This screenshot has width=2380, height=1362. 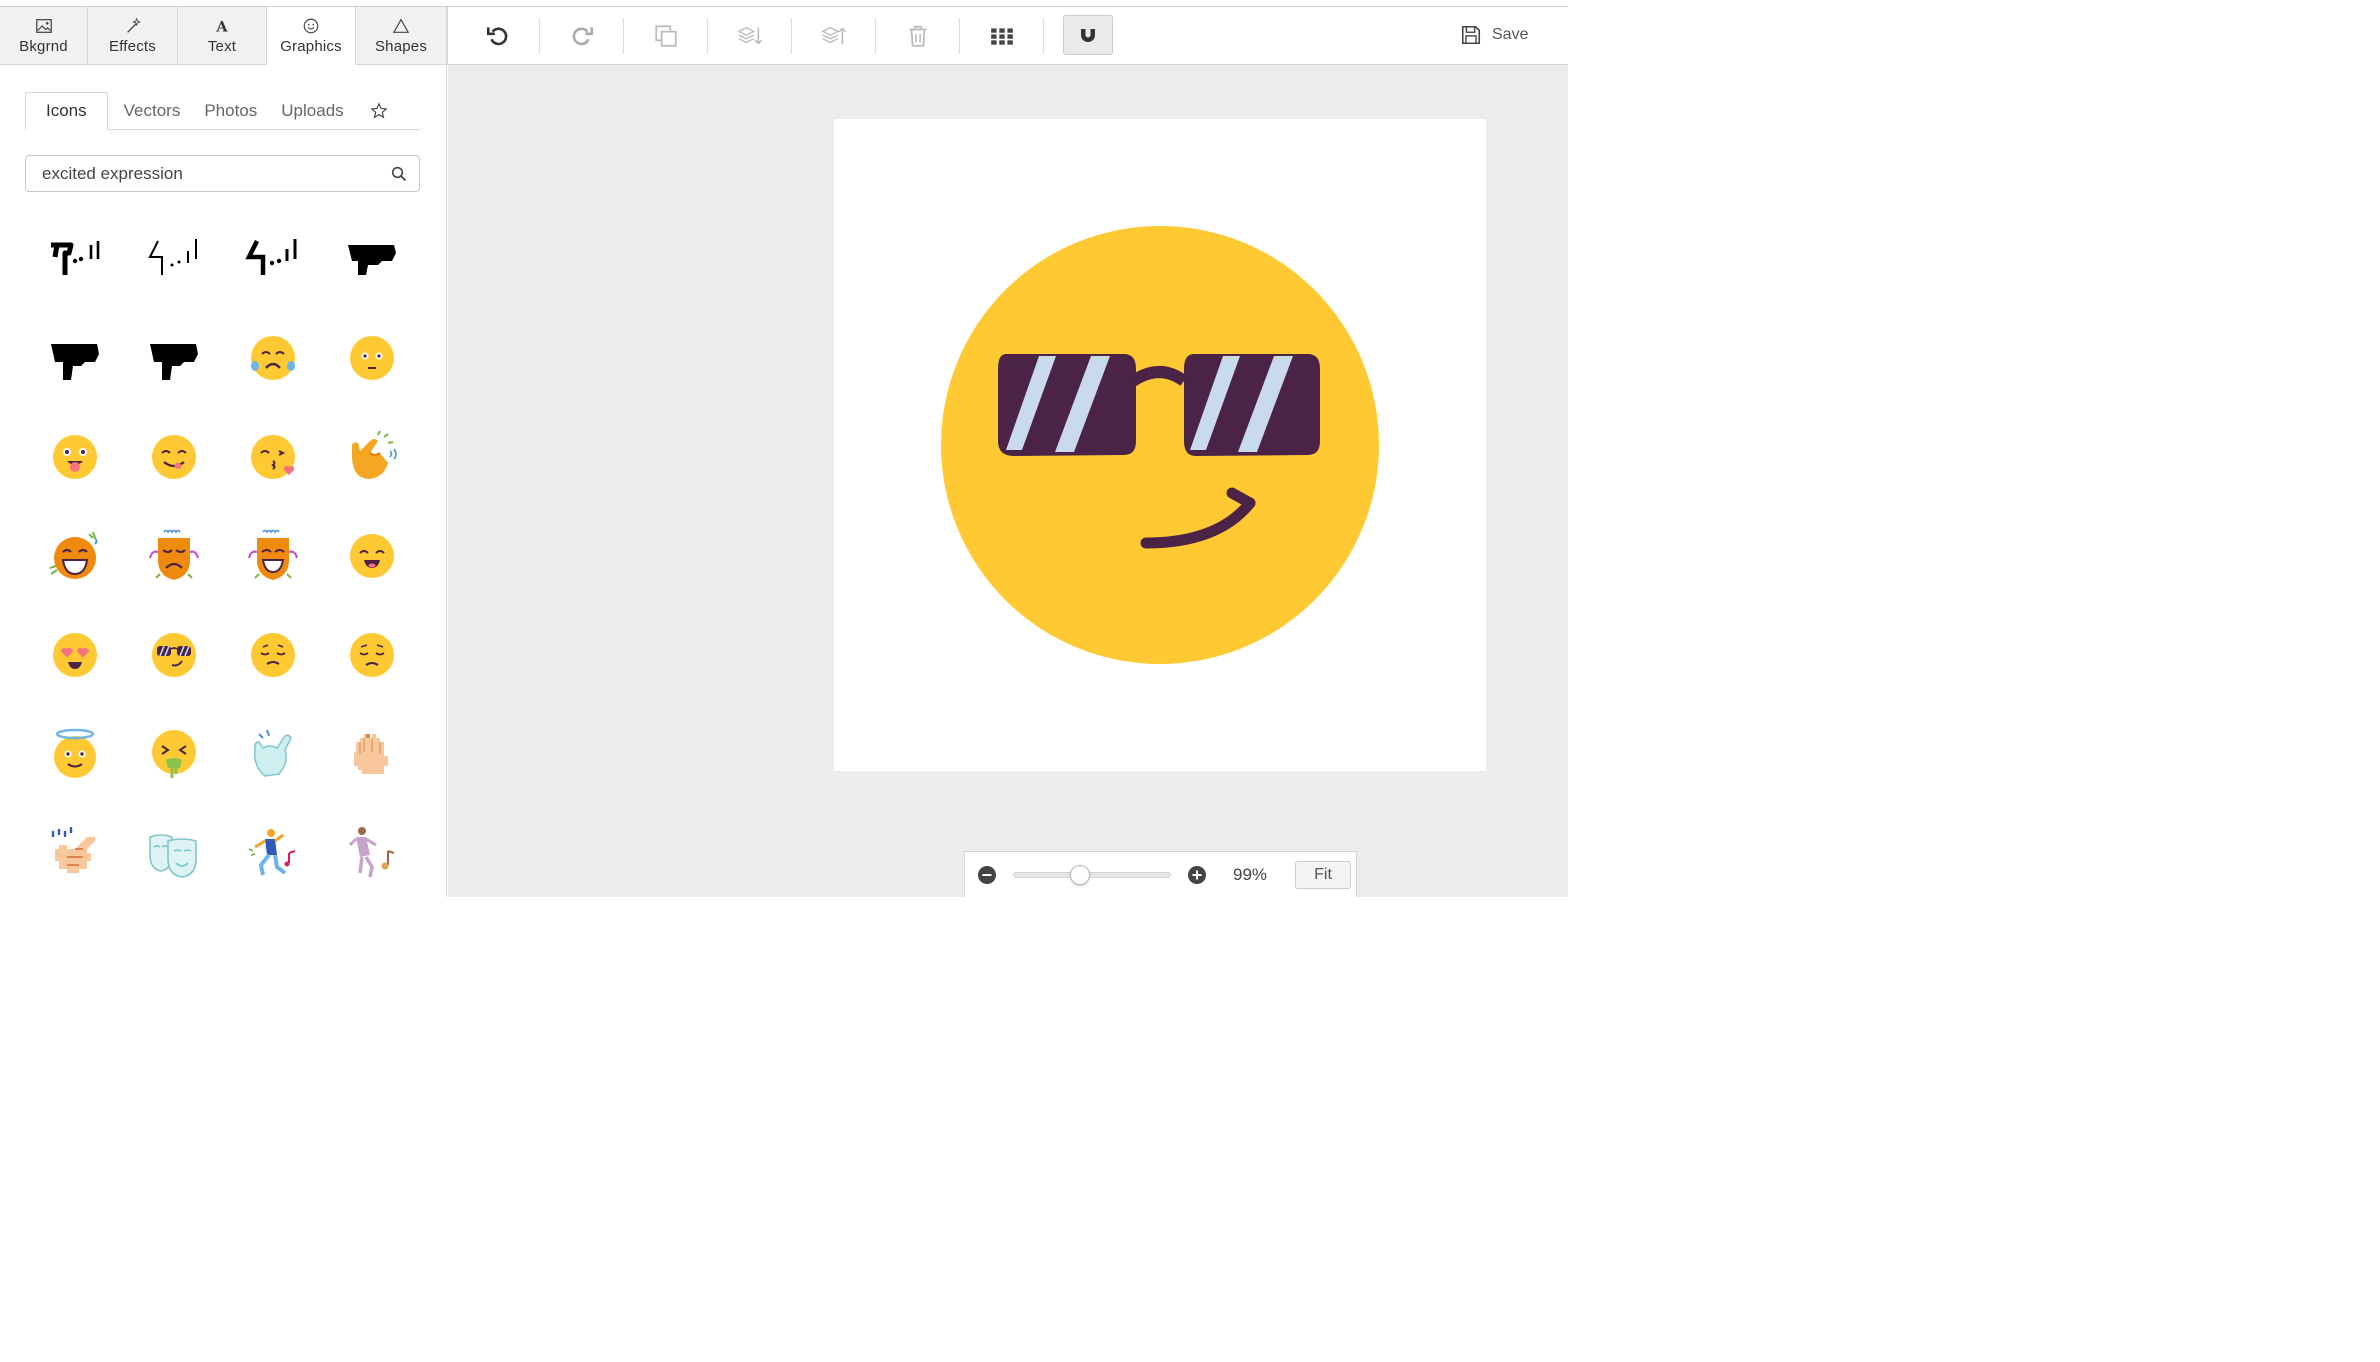 I want to click on undo-icon, so click(x=497, y=35).